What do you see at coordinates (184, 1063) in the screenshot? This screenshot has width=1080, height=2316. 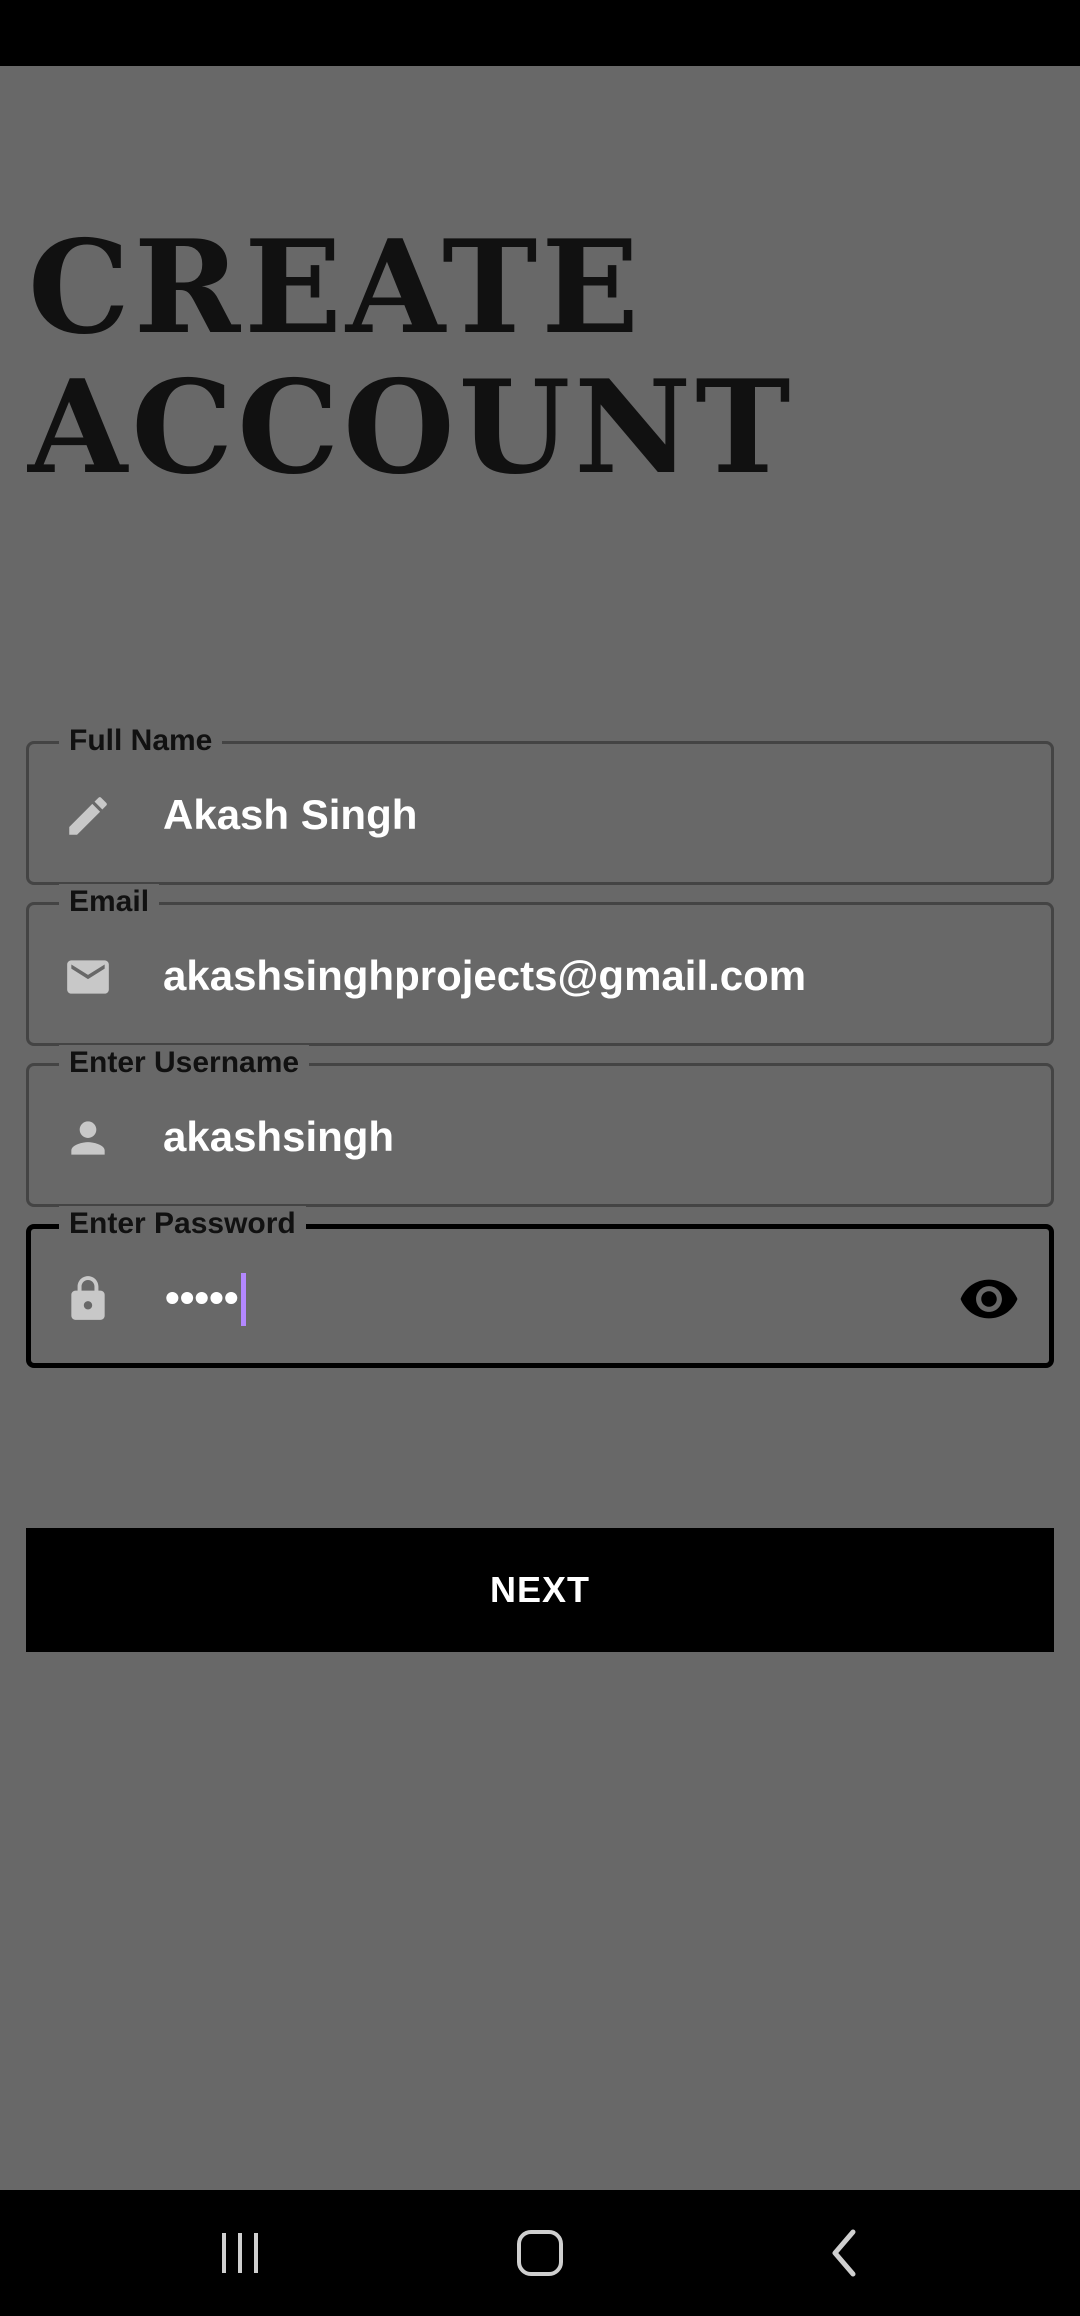 I see `username-label: Enter Username` at bounding box center [184, 1063].